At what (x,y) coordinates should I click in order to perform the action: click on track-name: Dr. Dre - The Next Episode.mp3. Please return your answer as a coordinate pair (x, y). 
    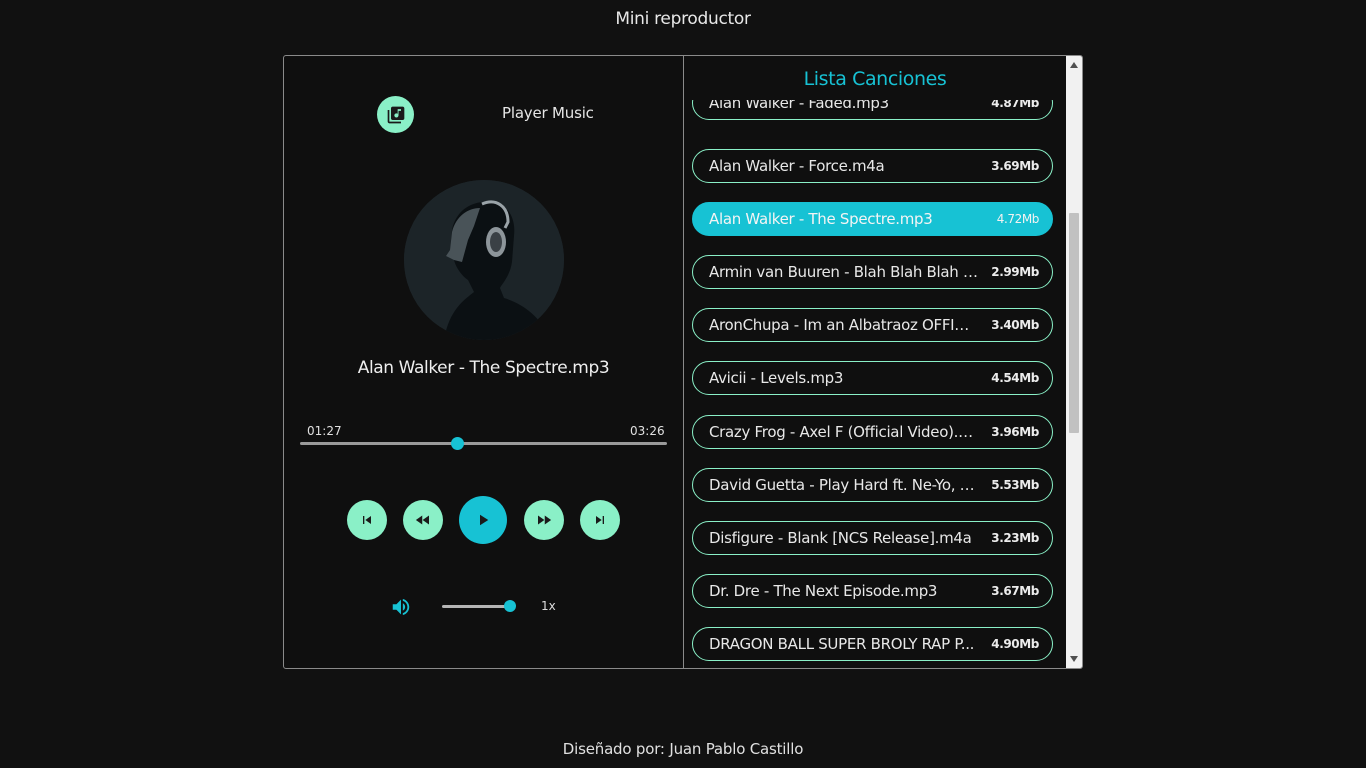
    Looking at the image, I should click on (823, 591).